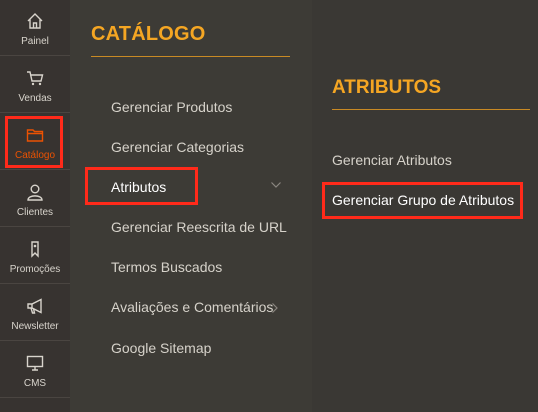 The image size is (538, 412). What do you see at coordinates (177, 147) in the screenshot?
I see `link-gerenciar-categorias: Gerenciar Categorias` at bounding box center [177, 147].